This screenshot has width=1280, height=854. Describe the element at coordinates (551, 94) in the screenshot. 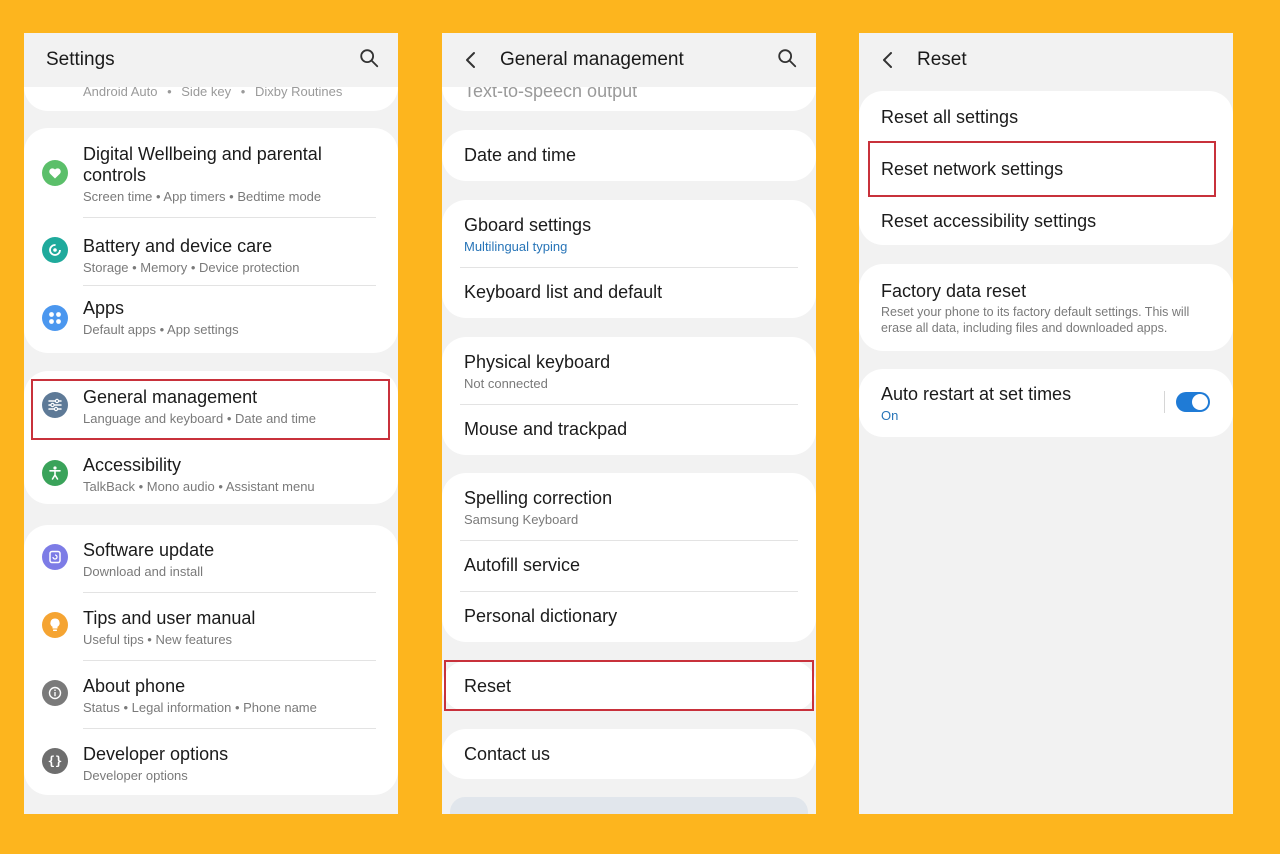

I see `menu-item-text-to-speech: Text-to-speech output` at that location.